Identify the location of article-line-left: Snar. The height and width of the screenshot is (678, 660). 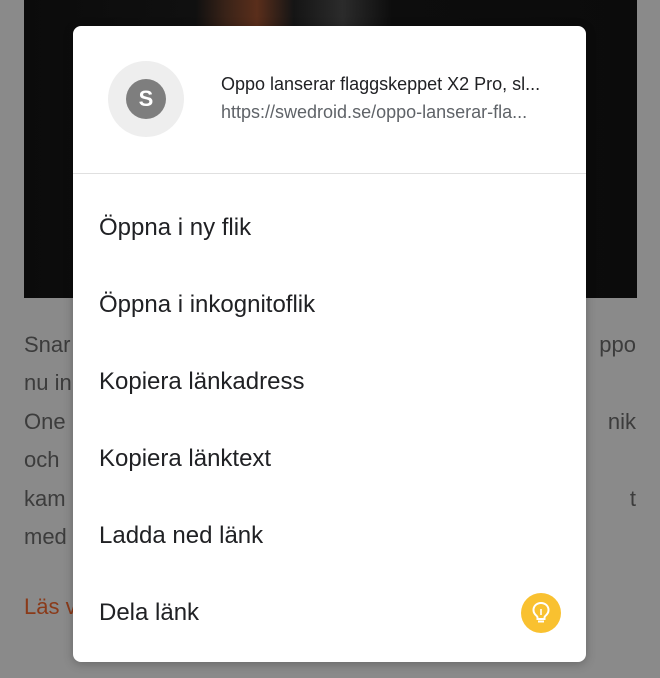
(47, 344).